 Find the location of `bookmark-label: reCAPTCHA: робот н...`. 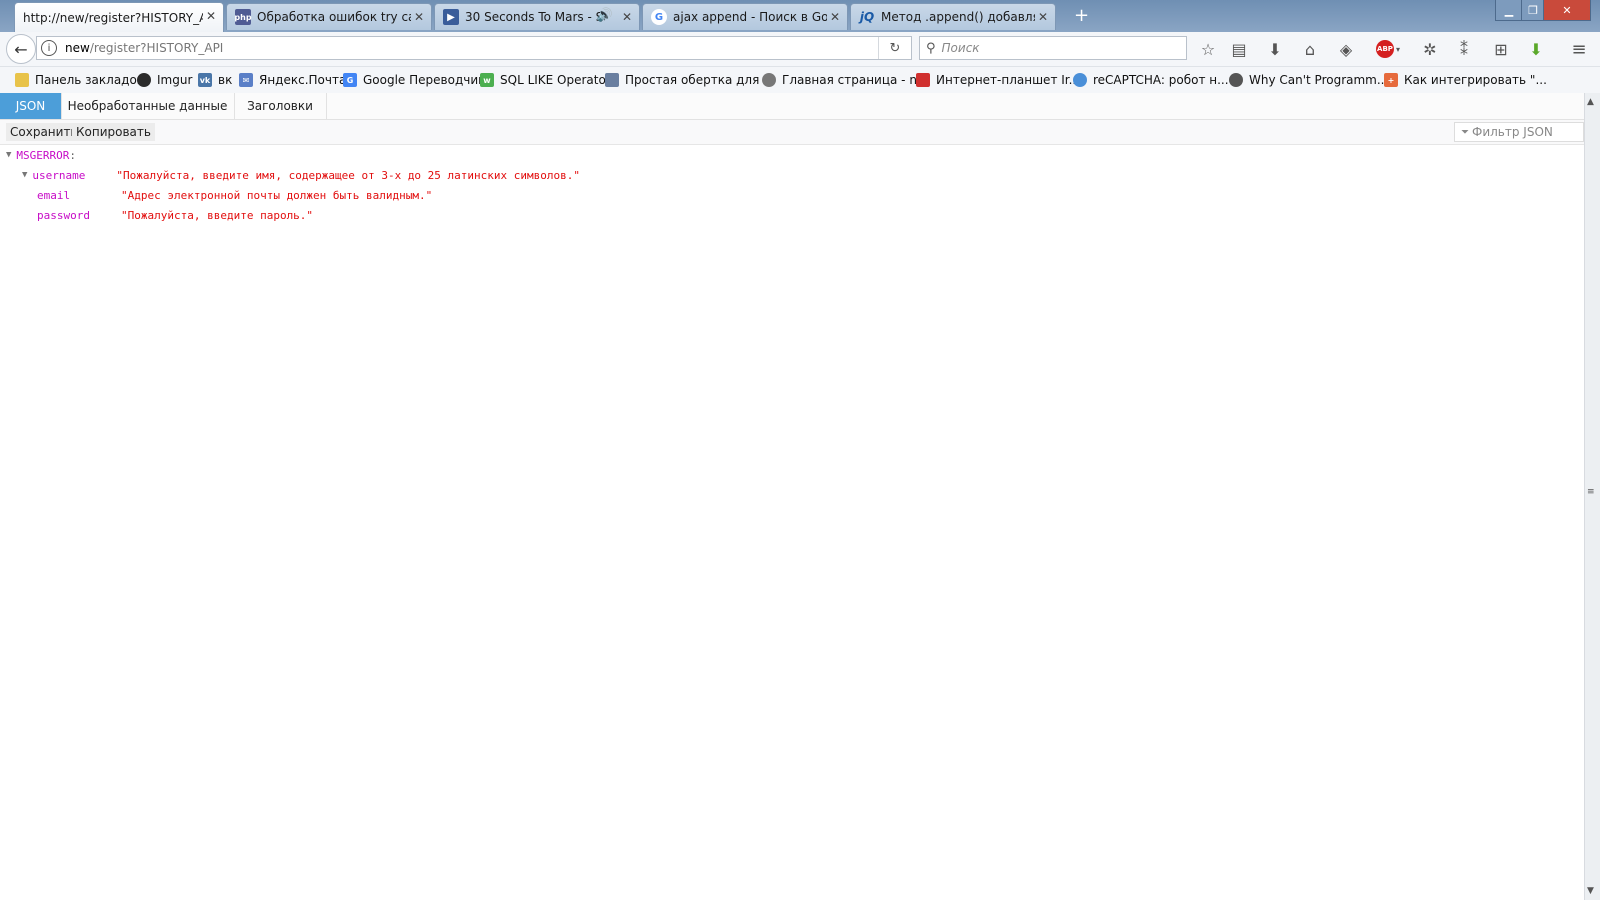

bookmark-label: reCAPTCHA: робот н... is located at coordinates (1161, 80).